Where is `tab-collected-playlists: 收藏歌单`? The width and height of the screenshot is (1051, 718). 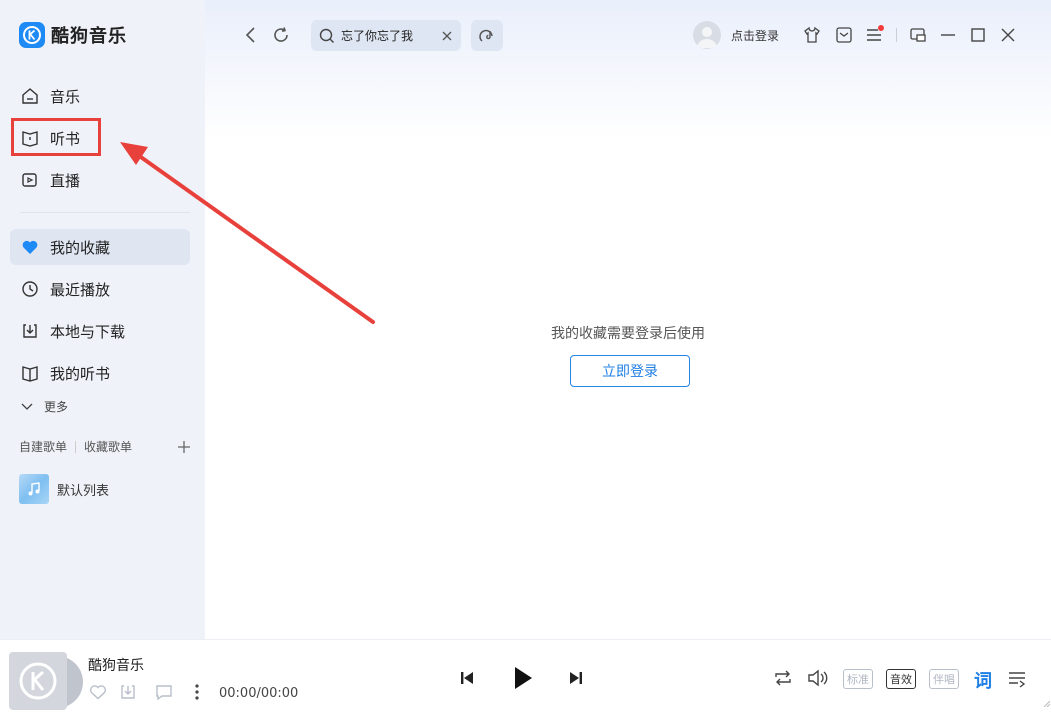
tab-collected-playlists: 收藏歌单 is located at coordinates (108, 446).